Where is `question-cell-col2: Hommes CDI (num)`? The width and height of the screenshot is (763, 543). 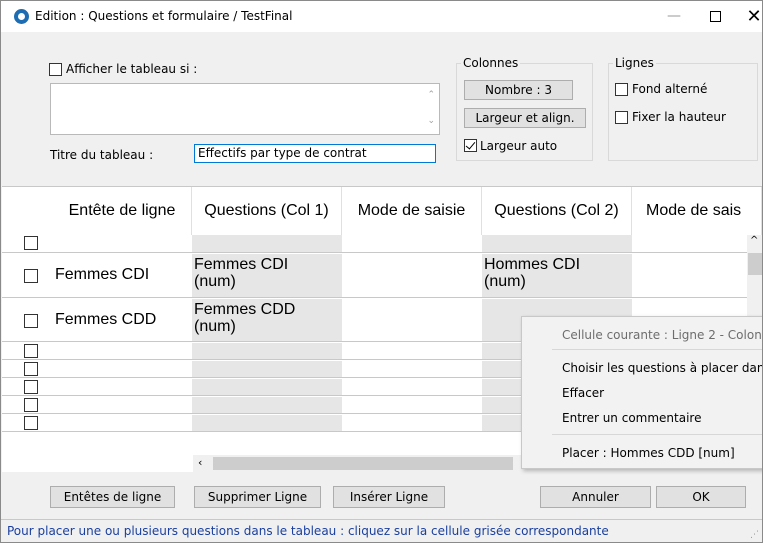
question-cell-col2: Hommes CDI (num) is located at coordinates (557, 275).